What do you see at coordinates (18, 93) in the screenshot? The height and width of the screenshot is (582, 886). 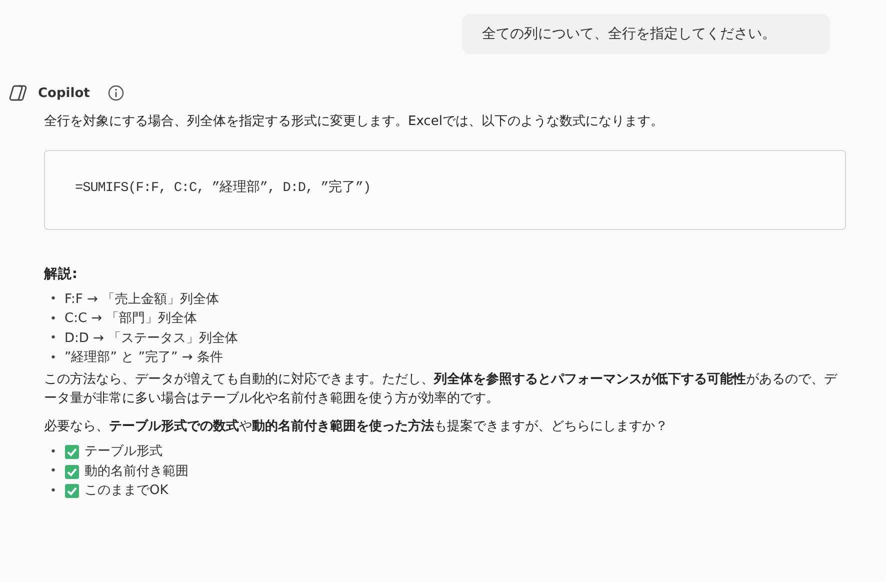 I see `copilot-logo-icon` at bounding box center [18, 93].